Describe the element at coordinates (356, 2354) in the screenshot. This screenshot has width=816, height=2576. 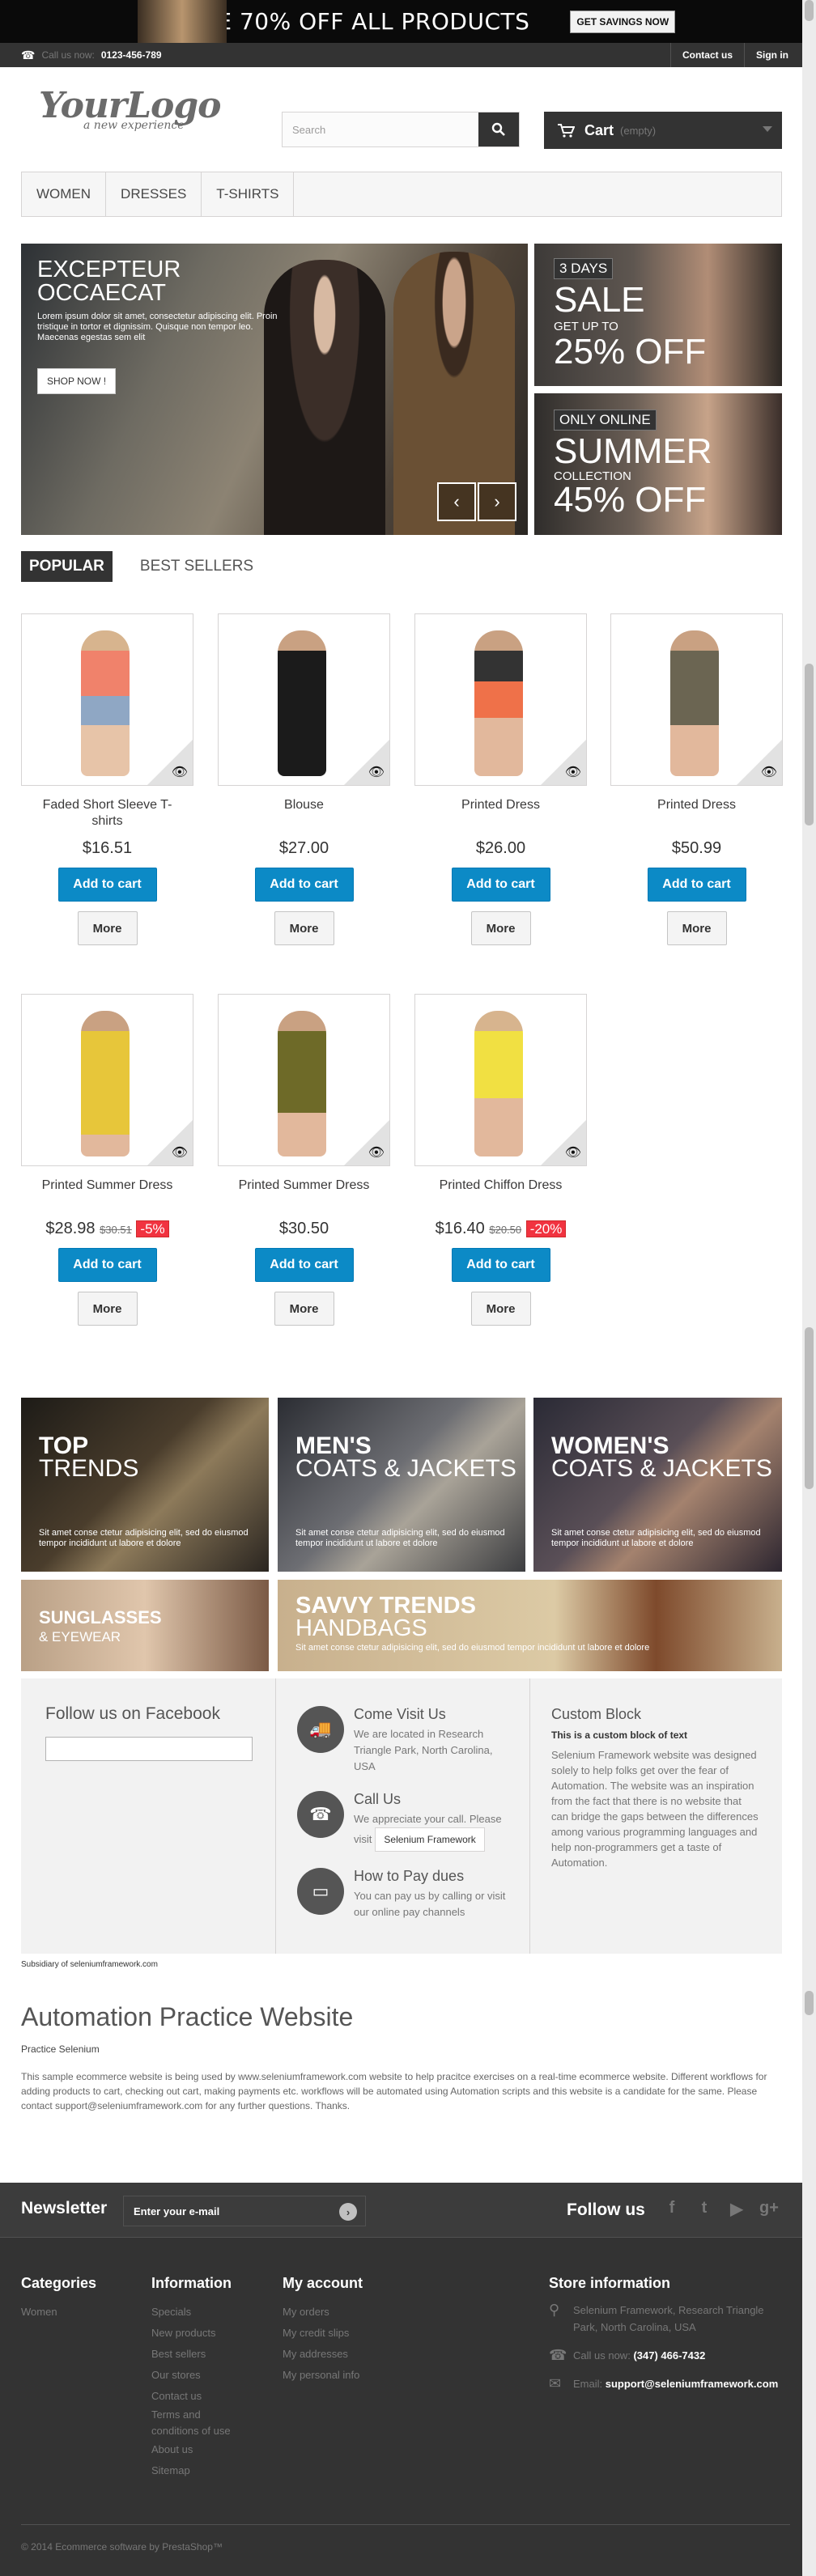
I see `footer-link-addresses: My addresses` at that location.